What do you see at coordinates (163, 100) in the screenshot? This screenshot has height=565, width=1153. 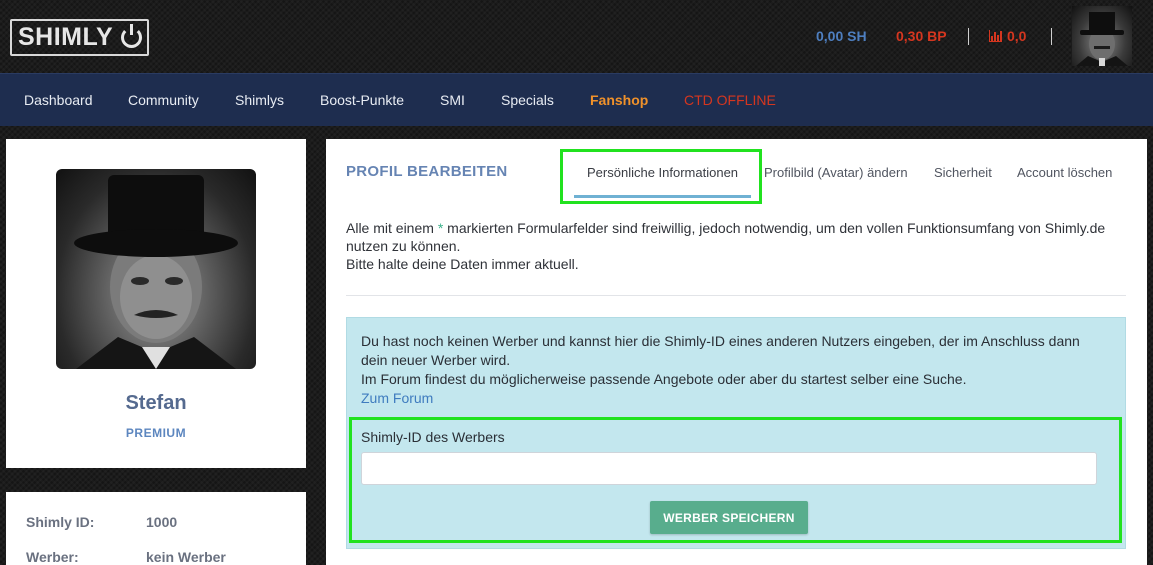 I see `nav-community: Community` at bounding box center [163, 100].